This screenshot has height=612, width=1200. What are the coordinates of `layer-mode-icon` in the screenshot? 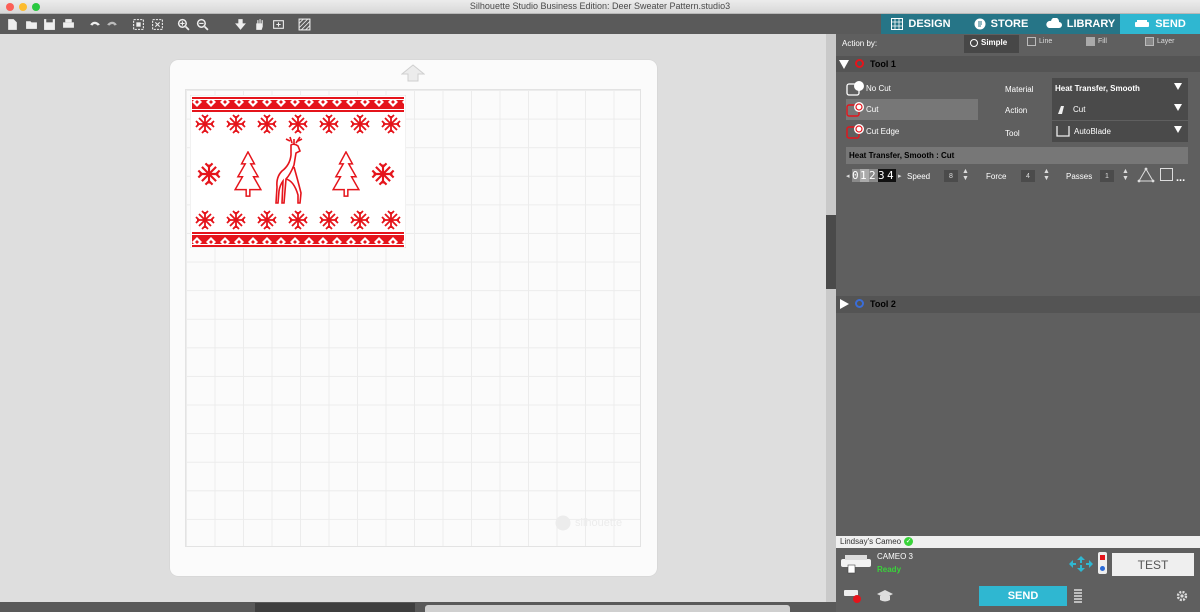 It's located at (1149, 41).